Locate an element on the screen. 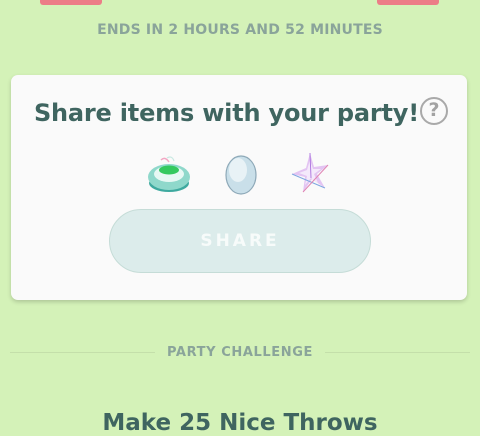 The image size is (480, 436). divider-right is located at coordinates (397, 352).